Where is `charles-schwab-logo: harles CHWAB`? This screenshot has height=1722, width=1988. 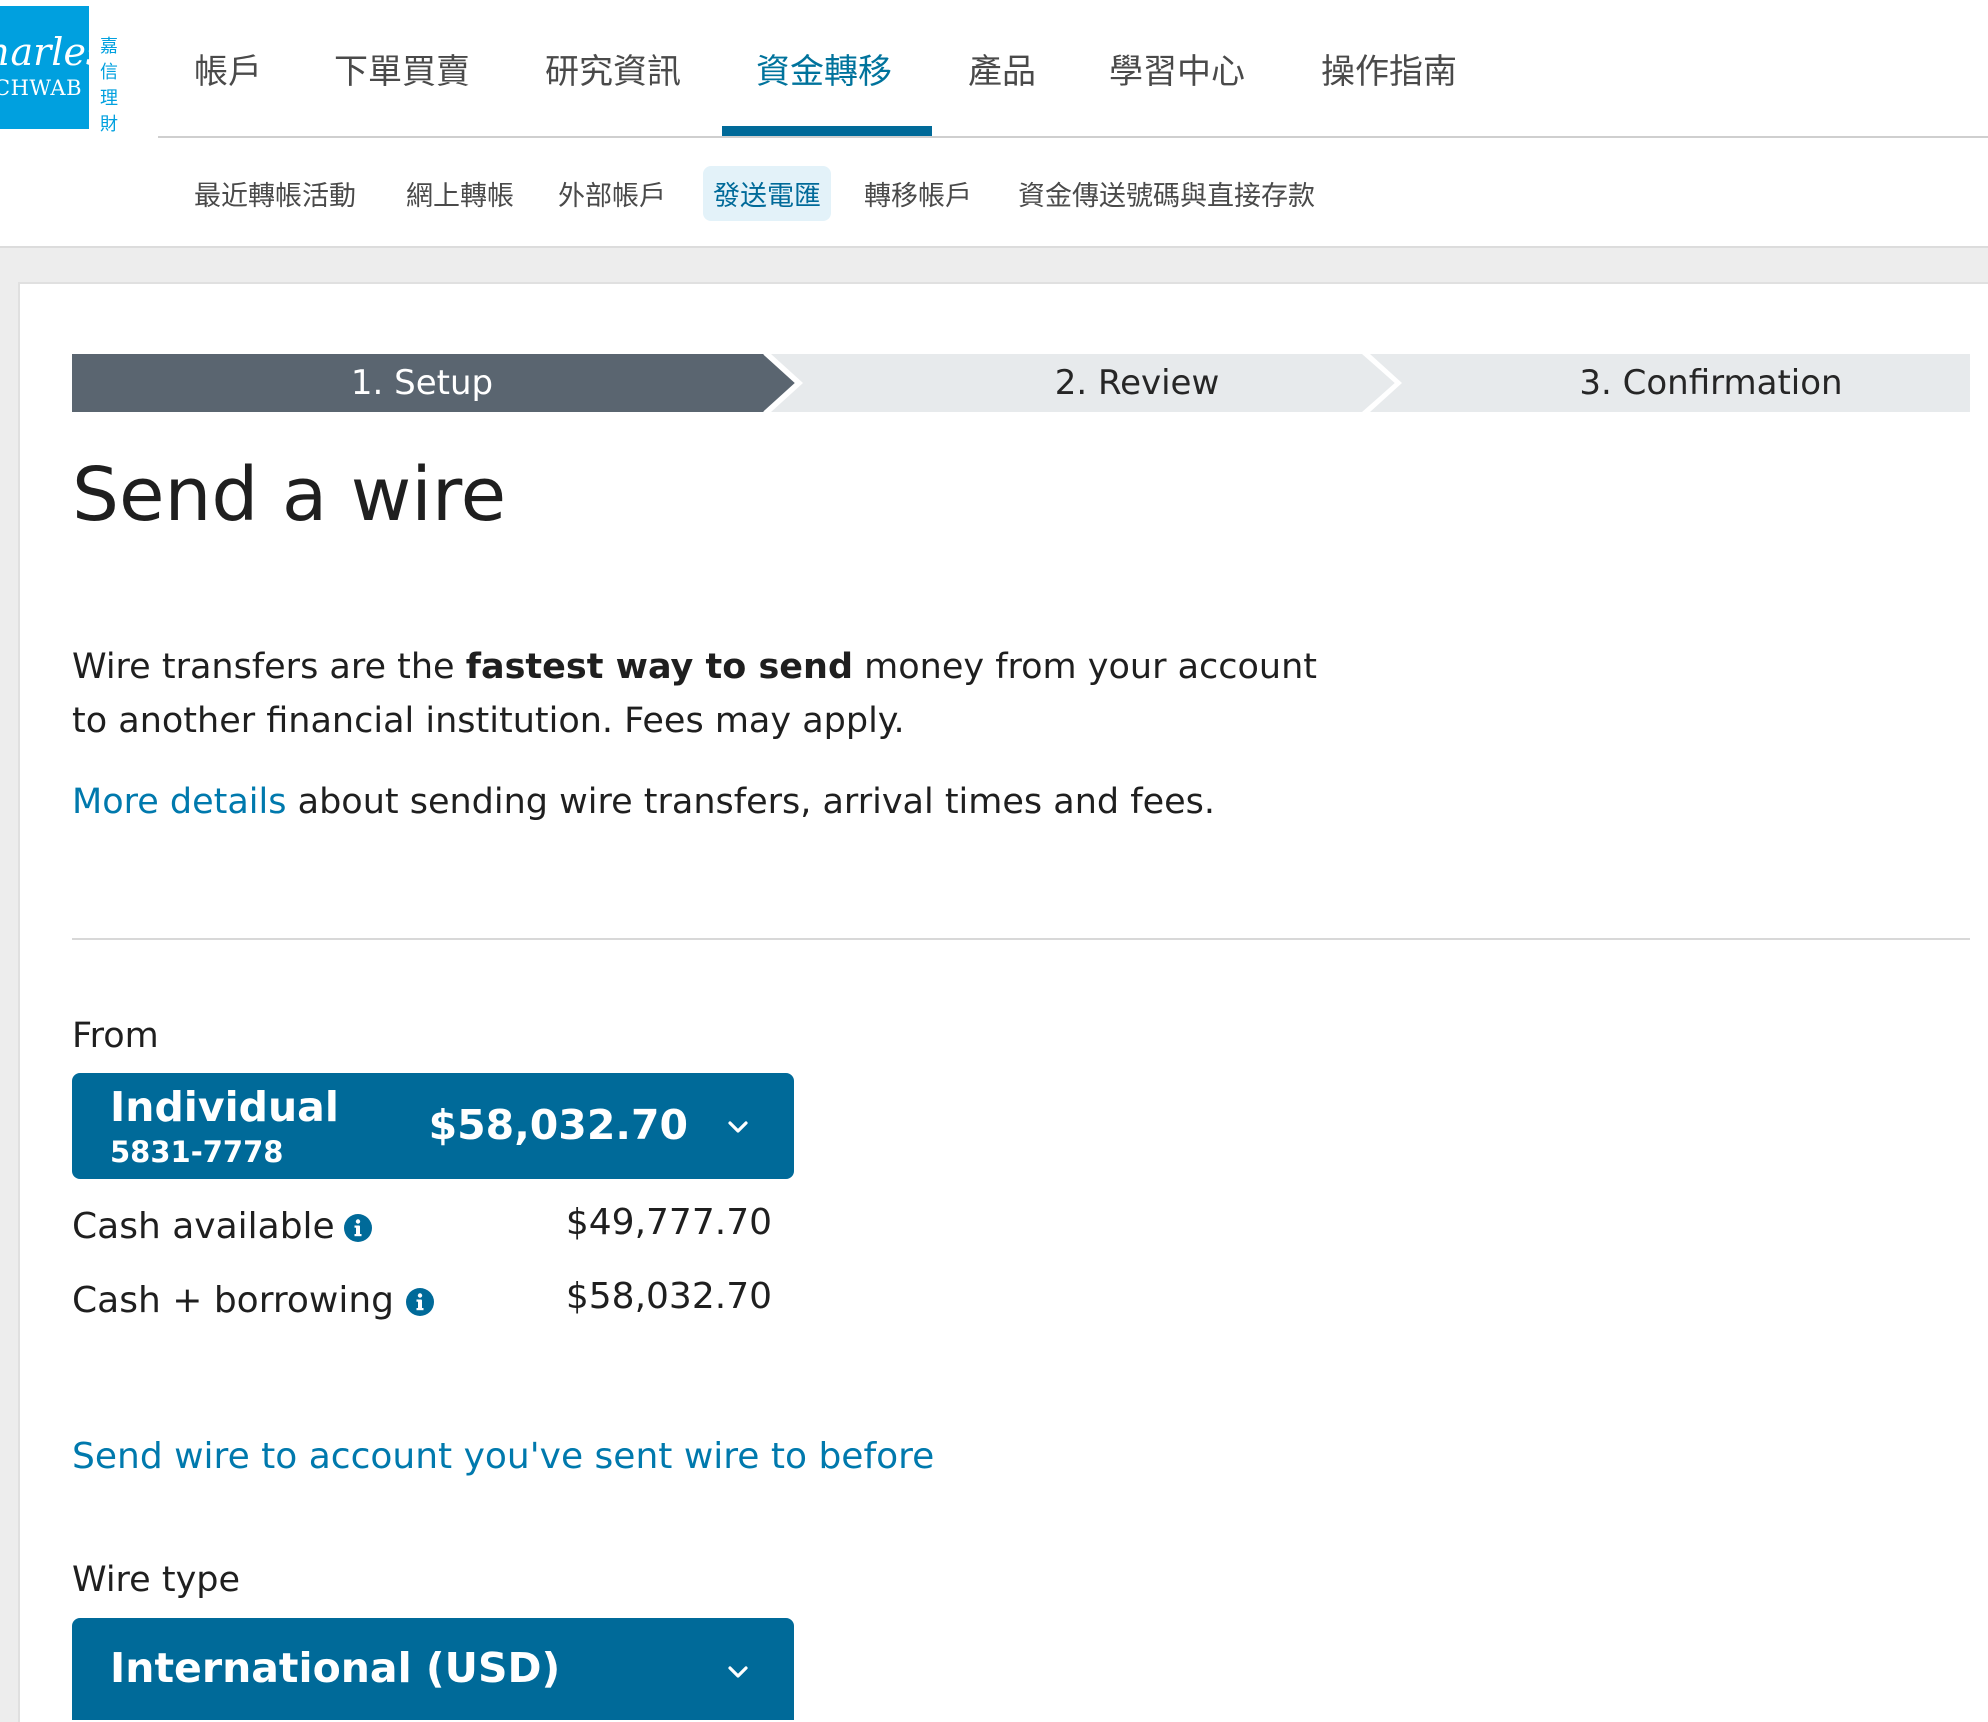
charles-schwab-logo: harles CHWAB is located at coordinates (44, 67).